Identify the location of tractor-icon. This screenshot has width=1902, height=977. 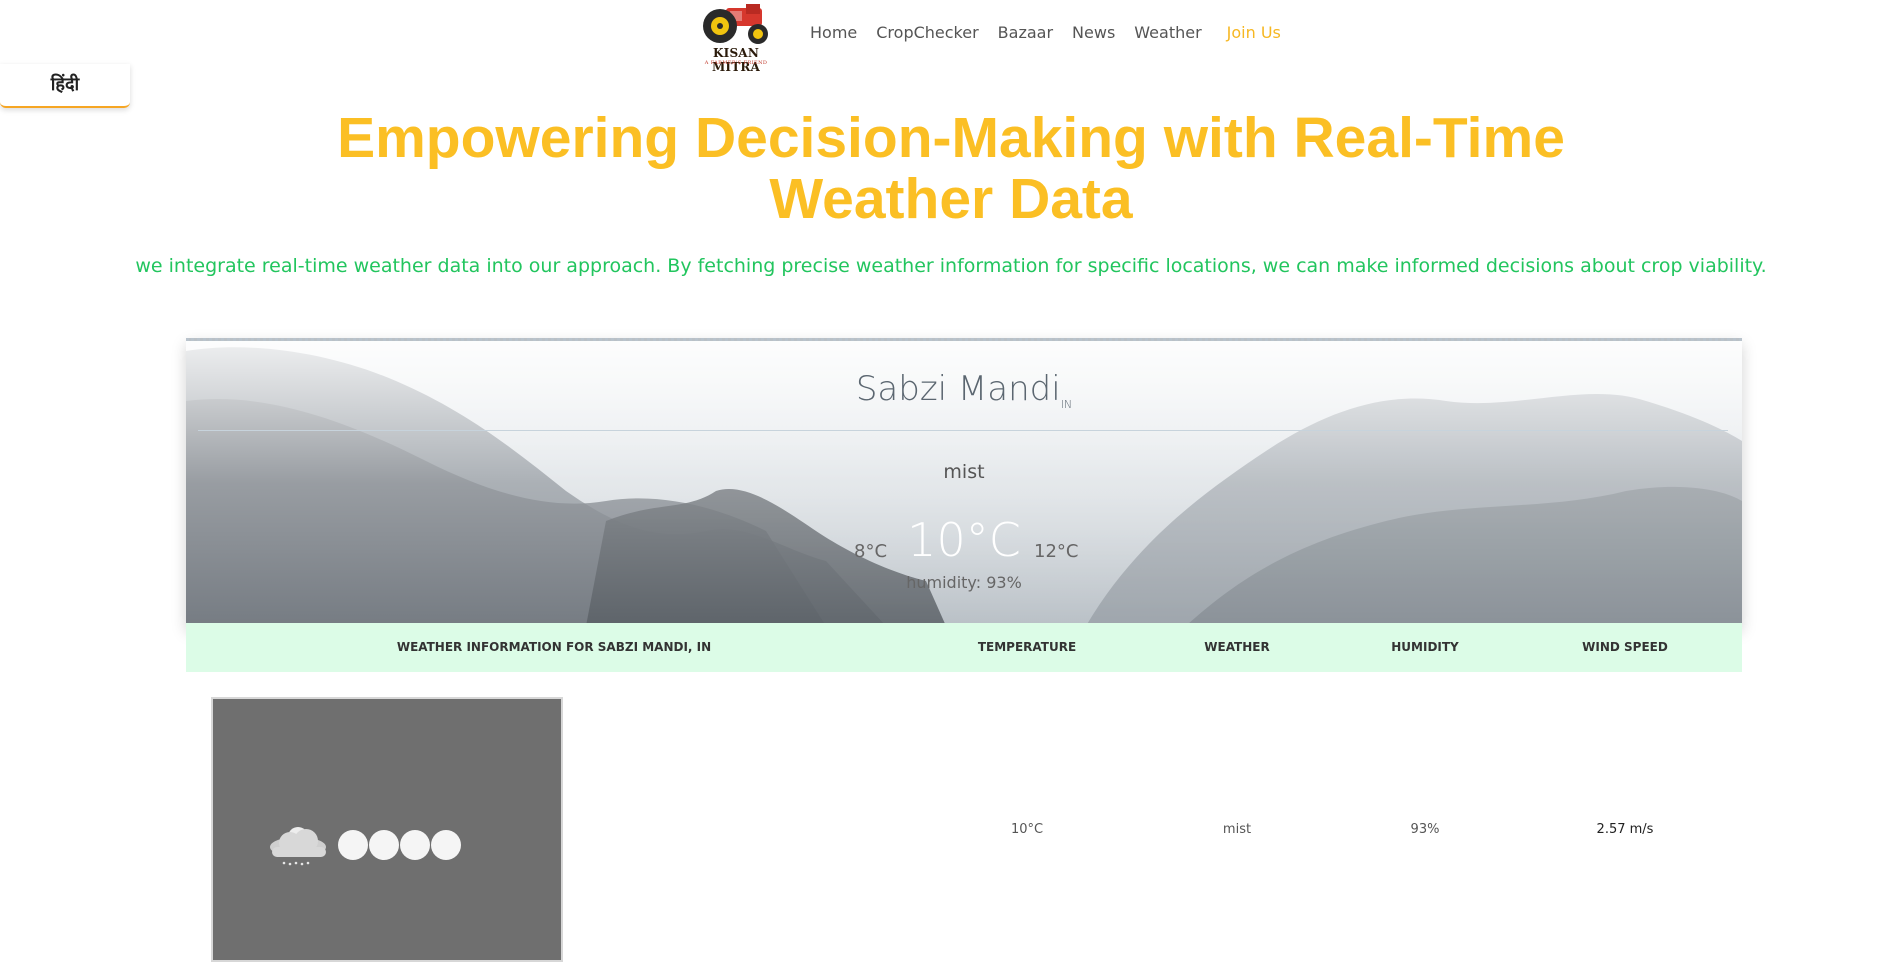
(735, 24).